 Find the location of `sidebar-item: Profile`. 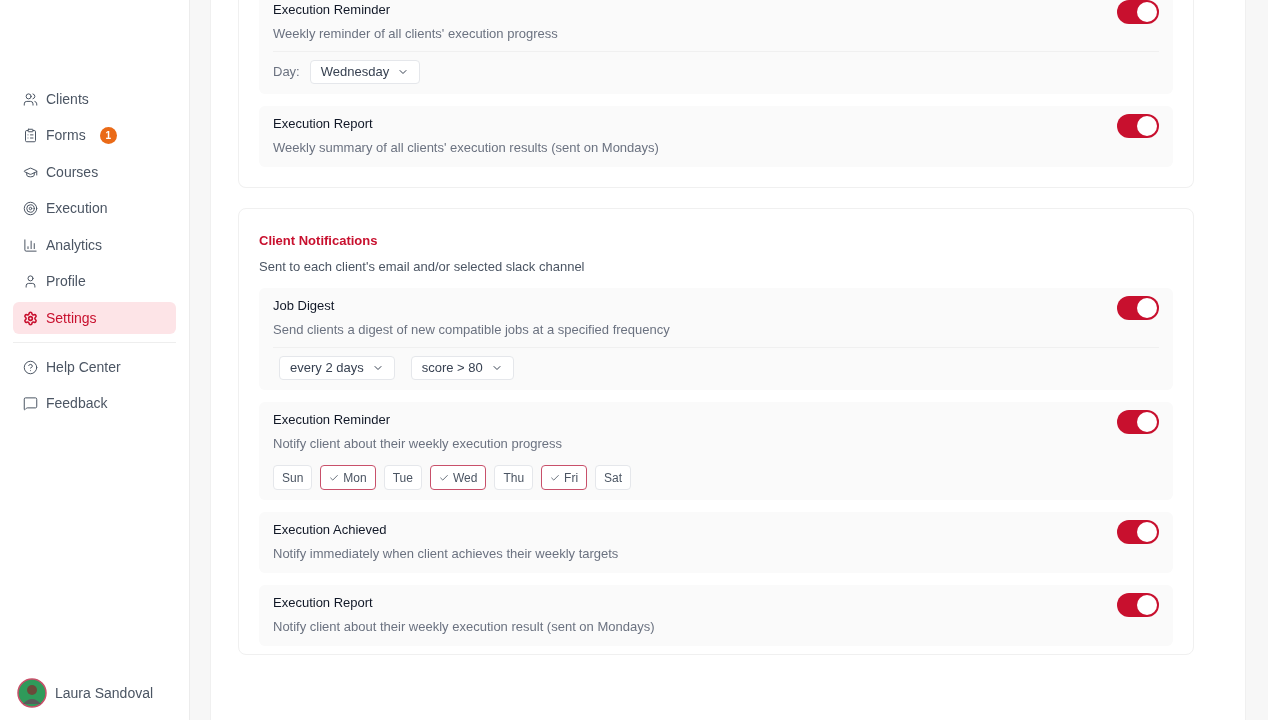

sidebar-item: Profile is located at coordinates (94, 281).